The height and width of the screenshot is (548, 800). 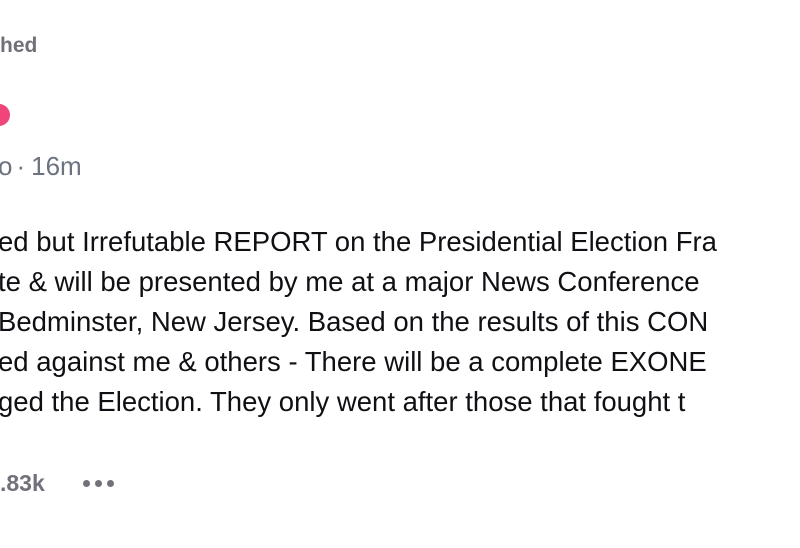 What do you see at coordinates (19, 45) in the screenshot?
I see `pinned-label: hed` at bounding box center [19, 45].